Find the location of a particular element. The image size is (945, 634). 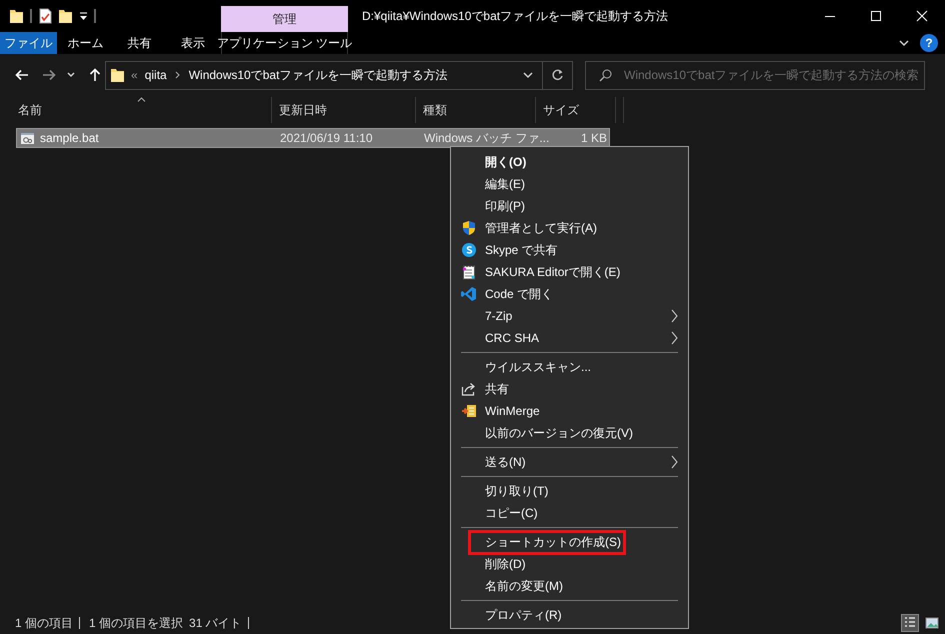

window-title: D:¥qiita¥Windows10でbatファイルを一瞬で起動する方法 is located at coordinates (515, 16).